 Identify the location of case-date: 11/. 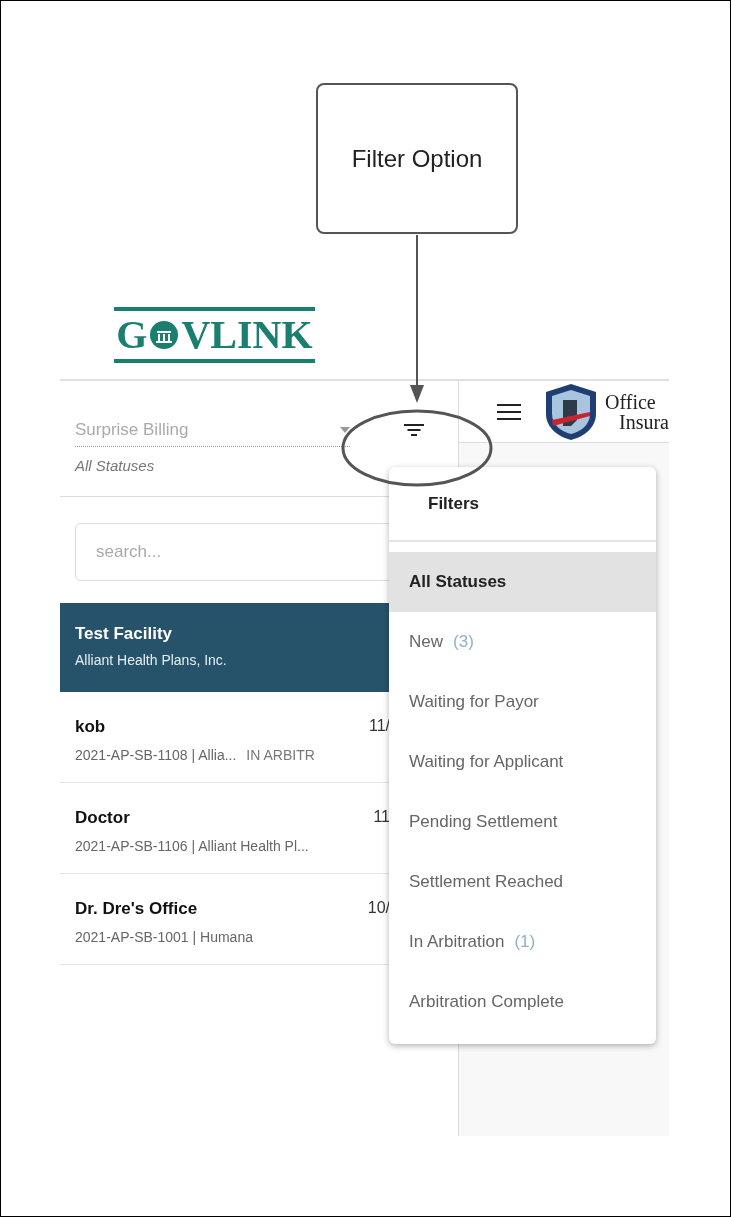
(379, 725).